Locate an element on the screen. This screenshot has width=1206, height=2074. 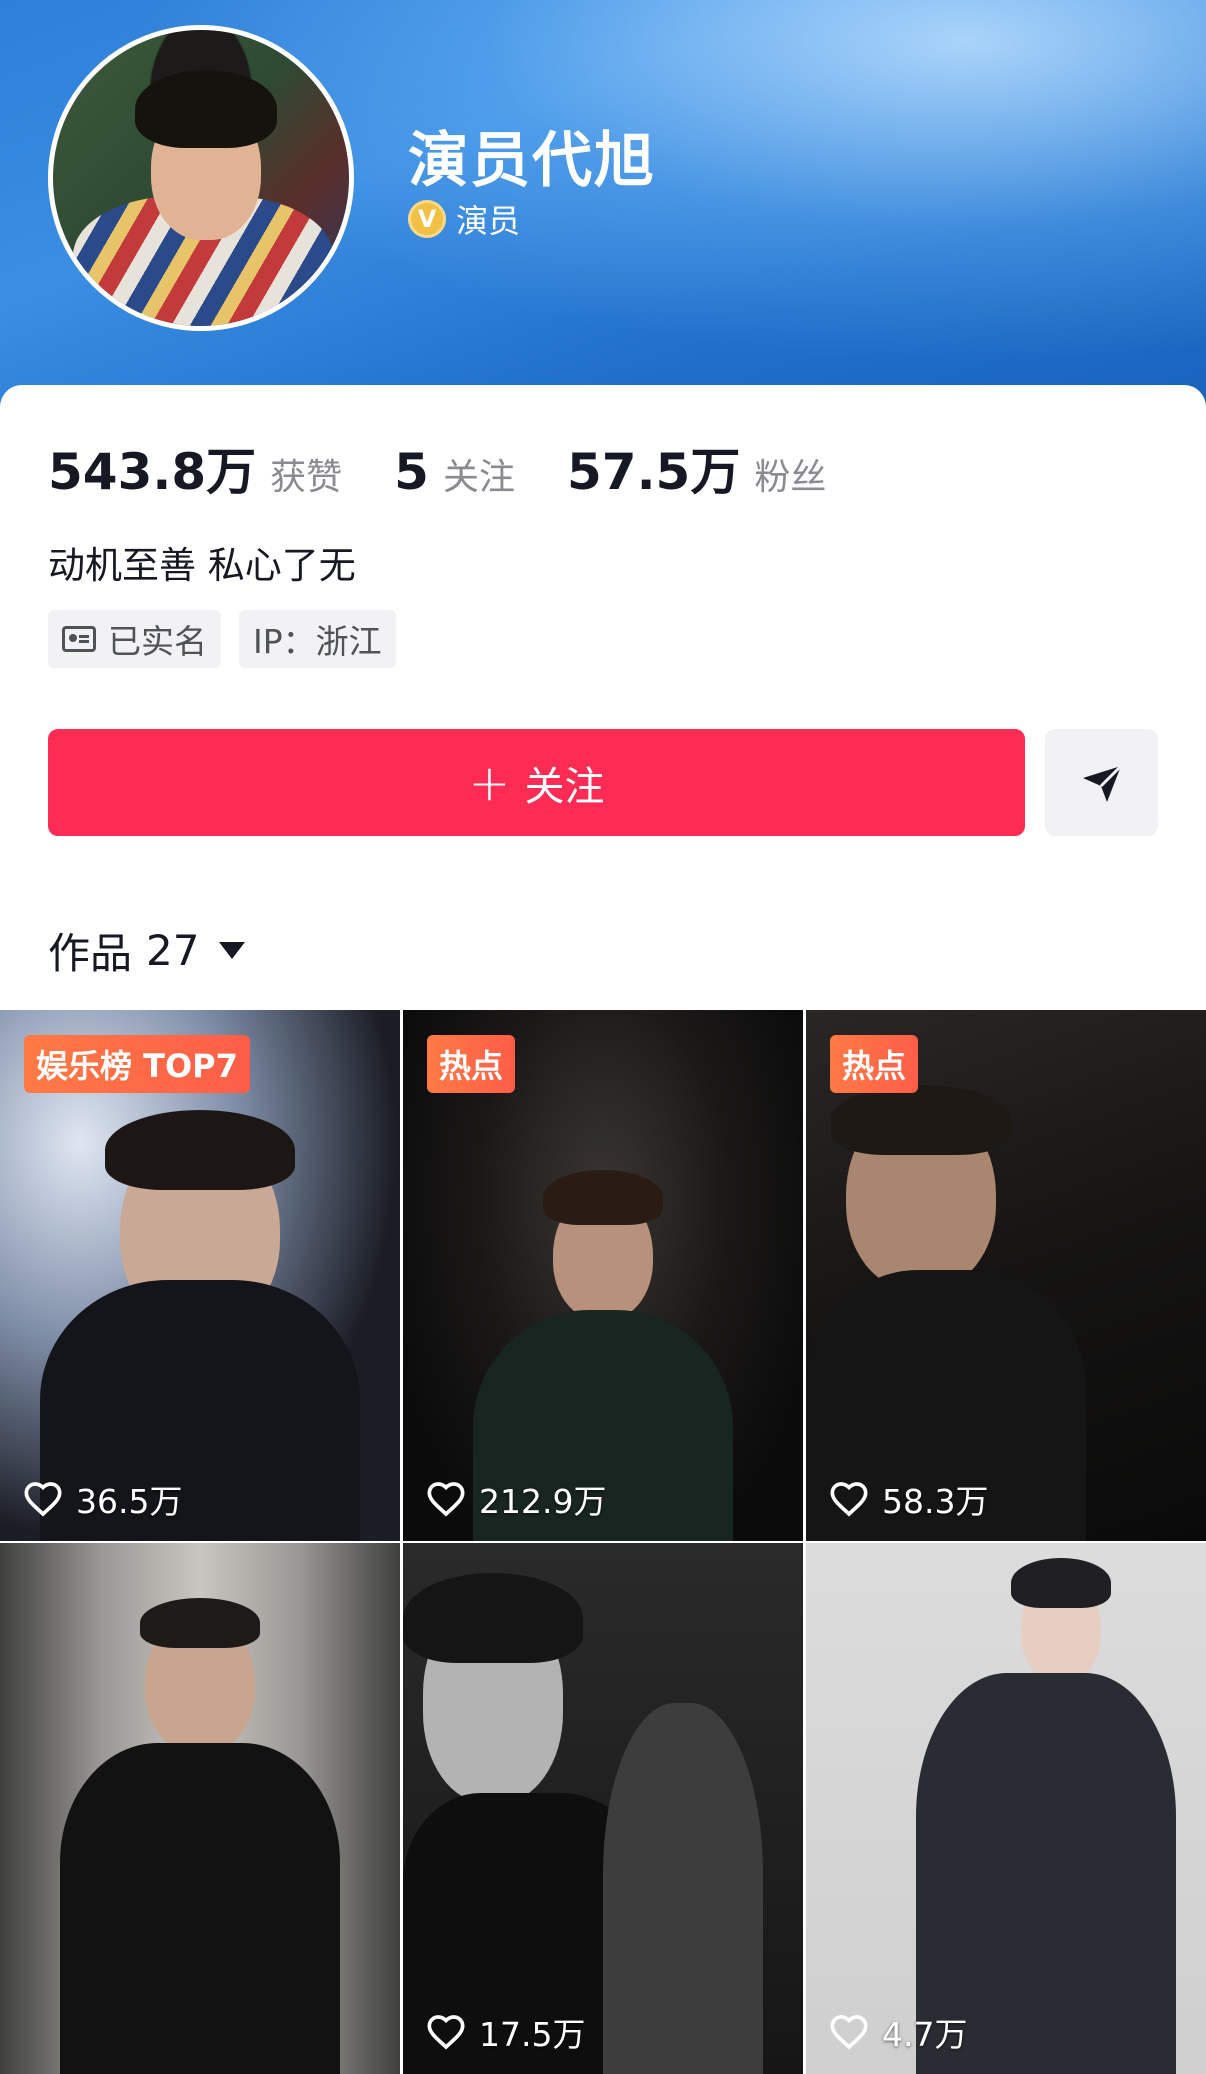
ip-location-tag: IP：浙江 is located at coordinates (317, 639).